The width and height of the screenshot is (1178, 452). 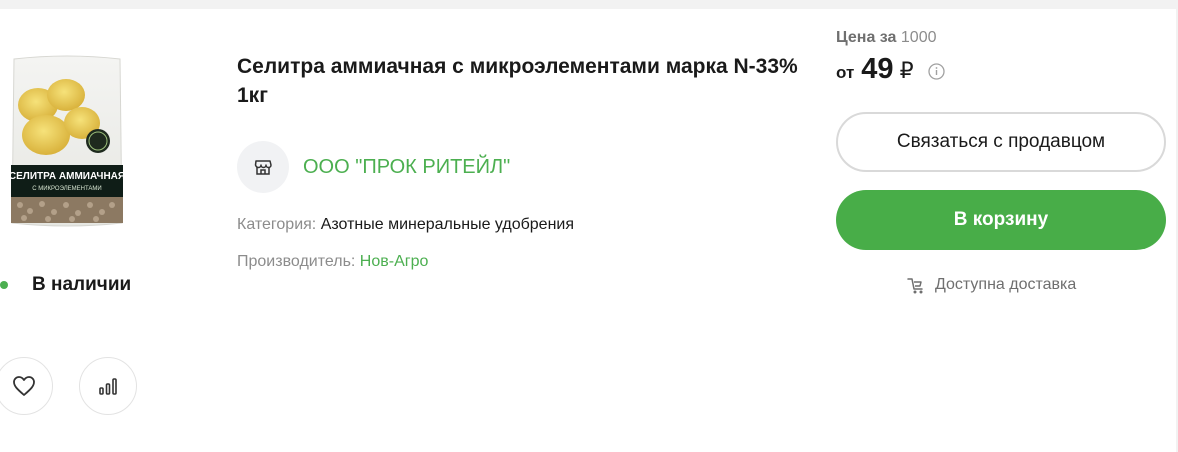 I want to click on stock-status: В наличии, so click(x=65, y=285).